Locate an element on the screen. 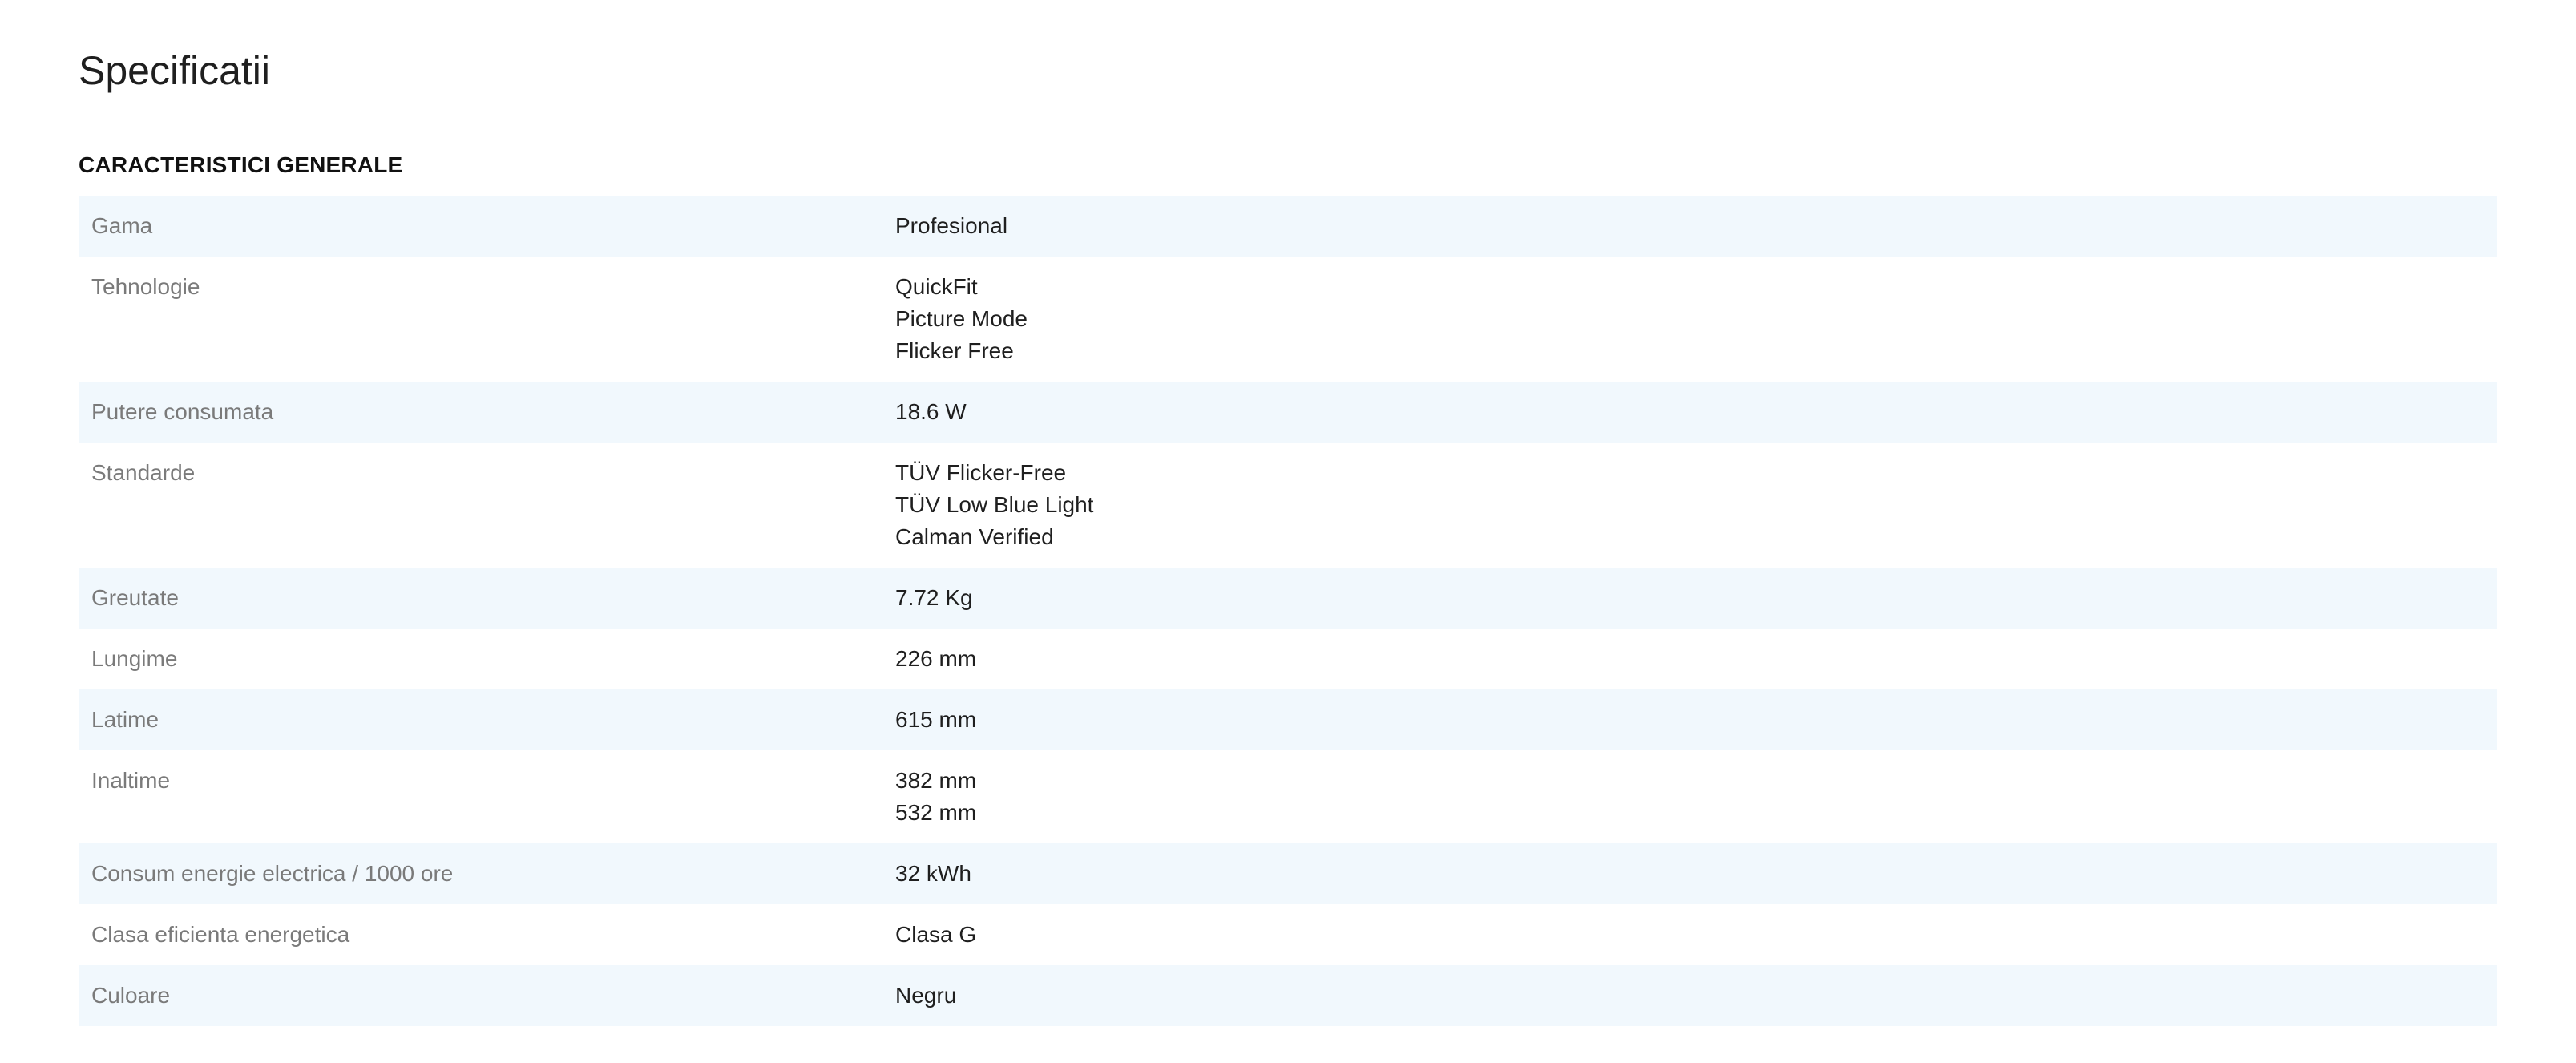 Image resolution: width=2576 pixels, height=1063 pixels. spec-values: Profesional is located at coordinates (951, 226).